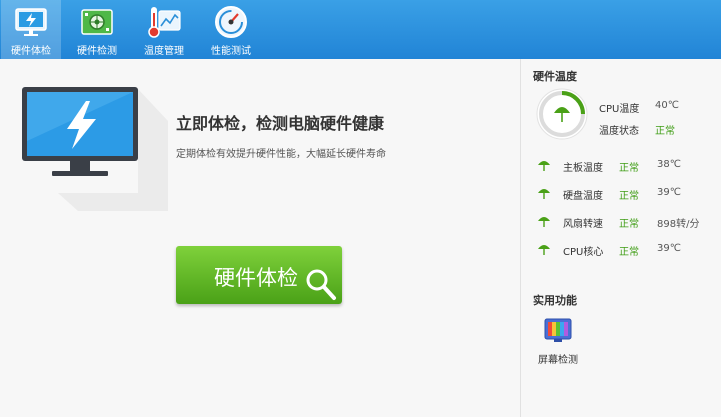 The height and width of the screenshot is (417, 721). I want to click on tab-hardware-checkup: 硬件体检, so click(31, 29).